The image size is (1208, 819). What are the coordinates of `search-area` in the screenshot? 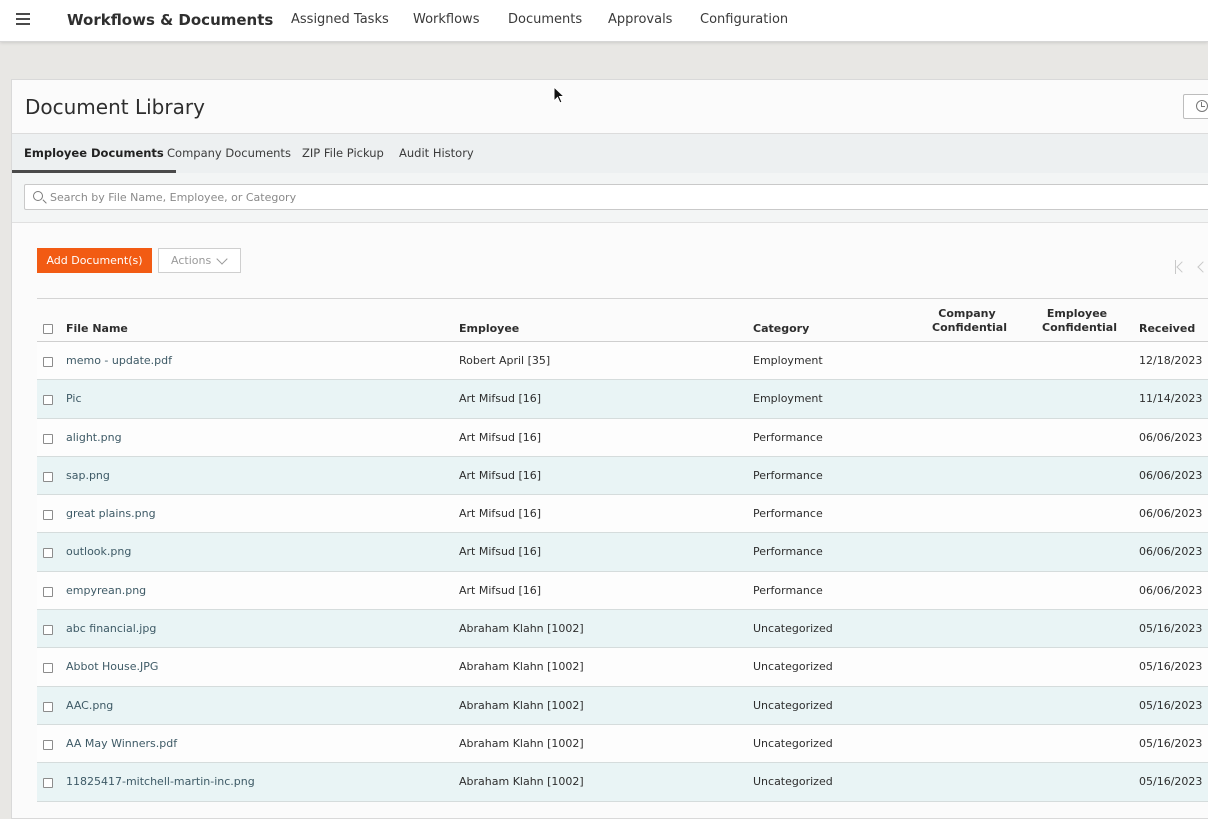 It's located at (610, 198).